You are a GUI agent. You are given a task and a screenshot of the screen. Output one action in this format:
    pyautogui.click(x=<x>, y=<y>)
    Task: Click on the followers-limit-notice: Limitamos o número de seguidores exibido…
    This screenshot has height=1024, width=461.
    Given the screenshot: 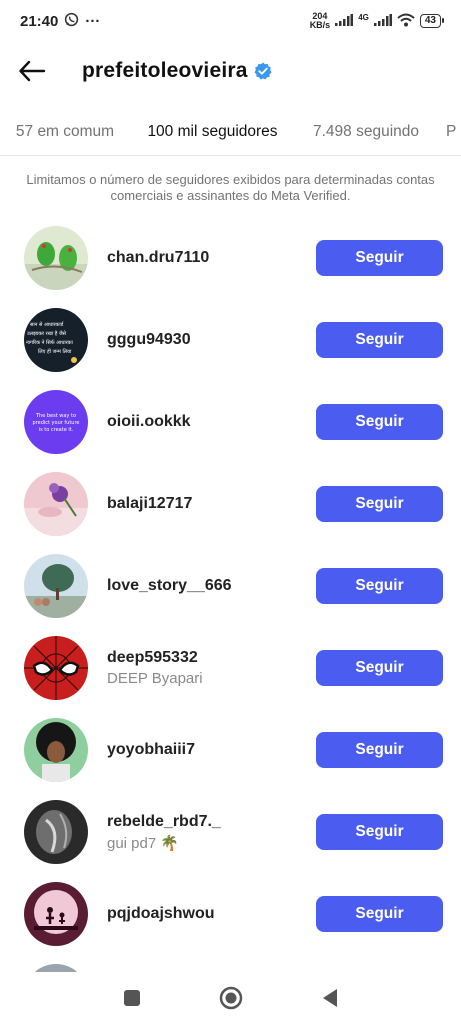 What is the action you would take?
    pyautogui.click(x=230, y=187)
    